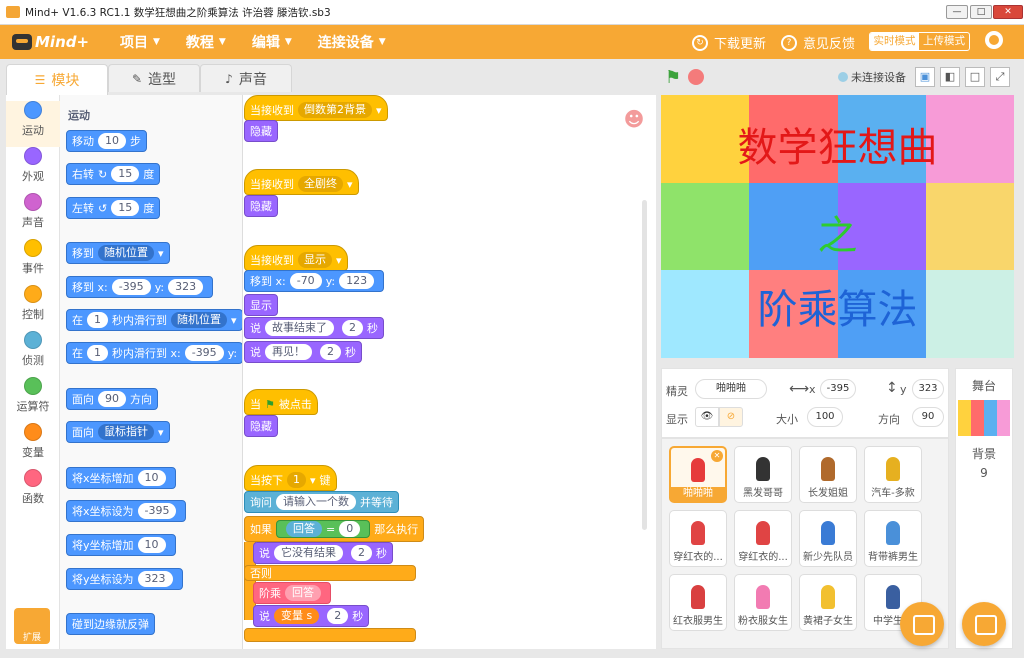 The width and height of the screenshot is (1024, 658). I want to click on mode-toggle: 实时模式 上传模式, so click(919, 41).